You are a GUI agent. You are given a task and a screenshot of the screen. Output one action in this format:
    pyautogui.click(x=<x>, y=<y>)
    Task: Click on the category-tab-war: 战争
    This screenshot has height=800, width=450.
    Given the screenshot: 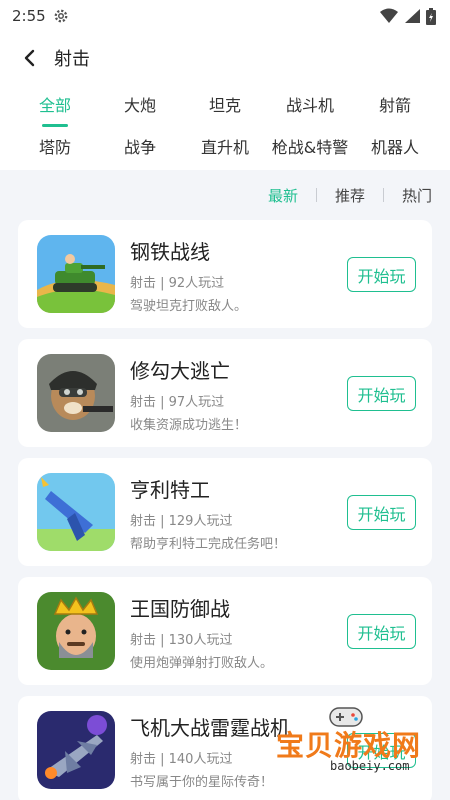 What is the action you would take?
    pyautogui.click(x=140, y=148)
    